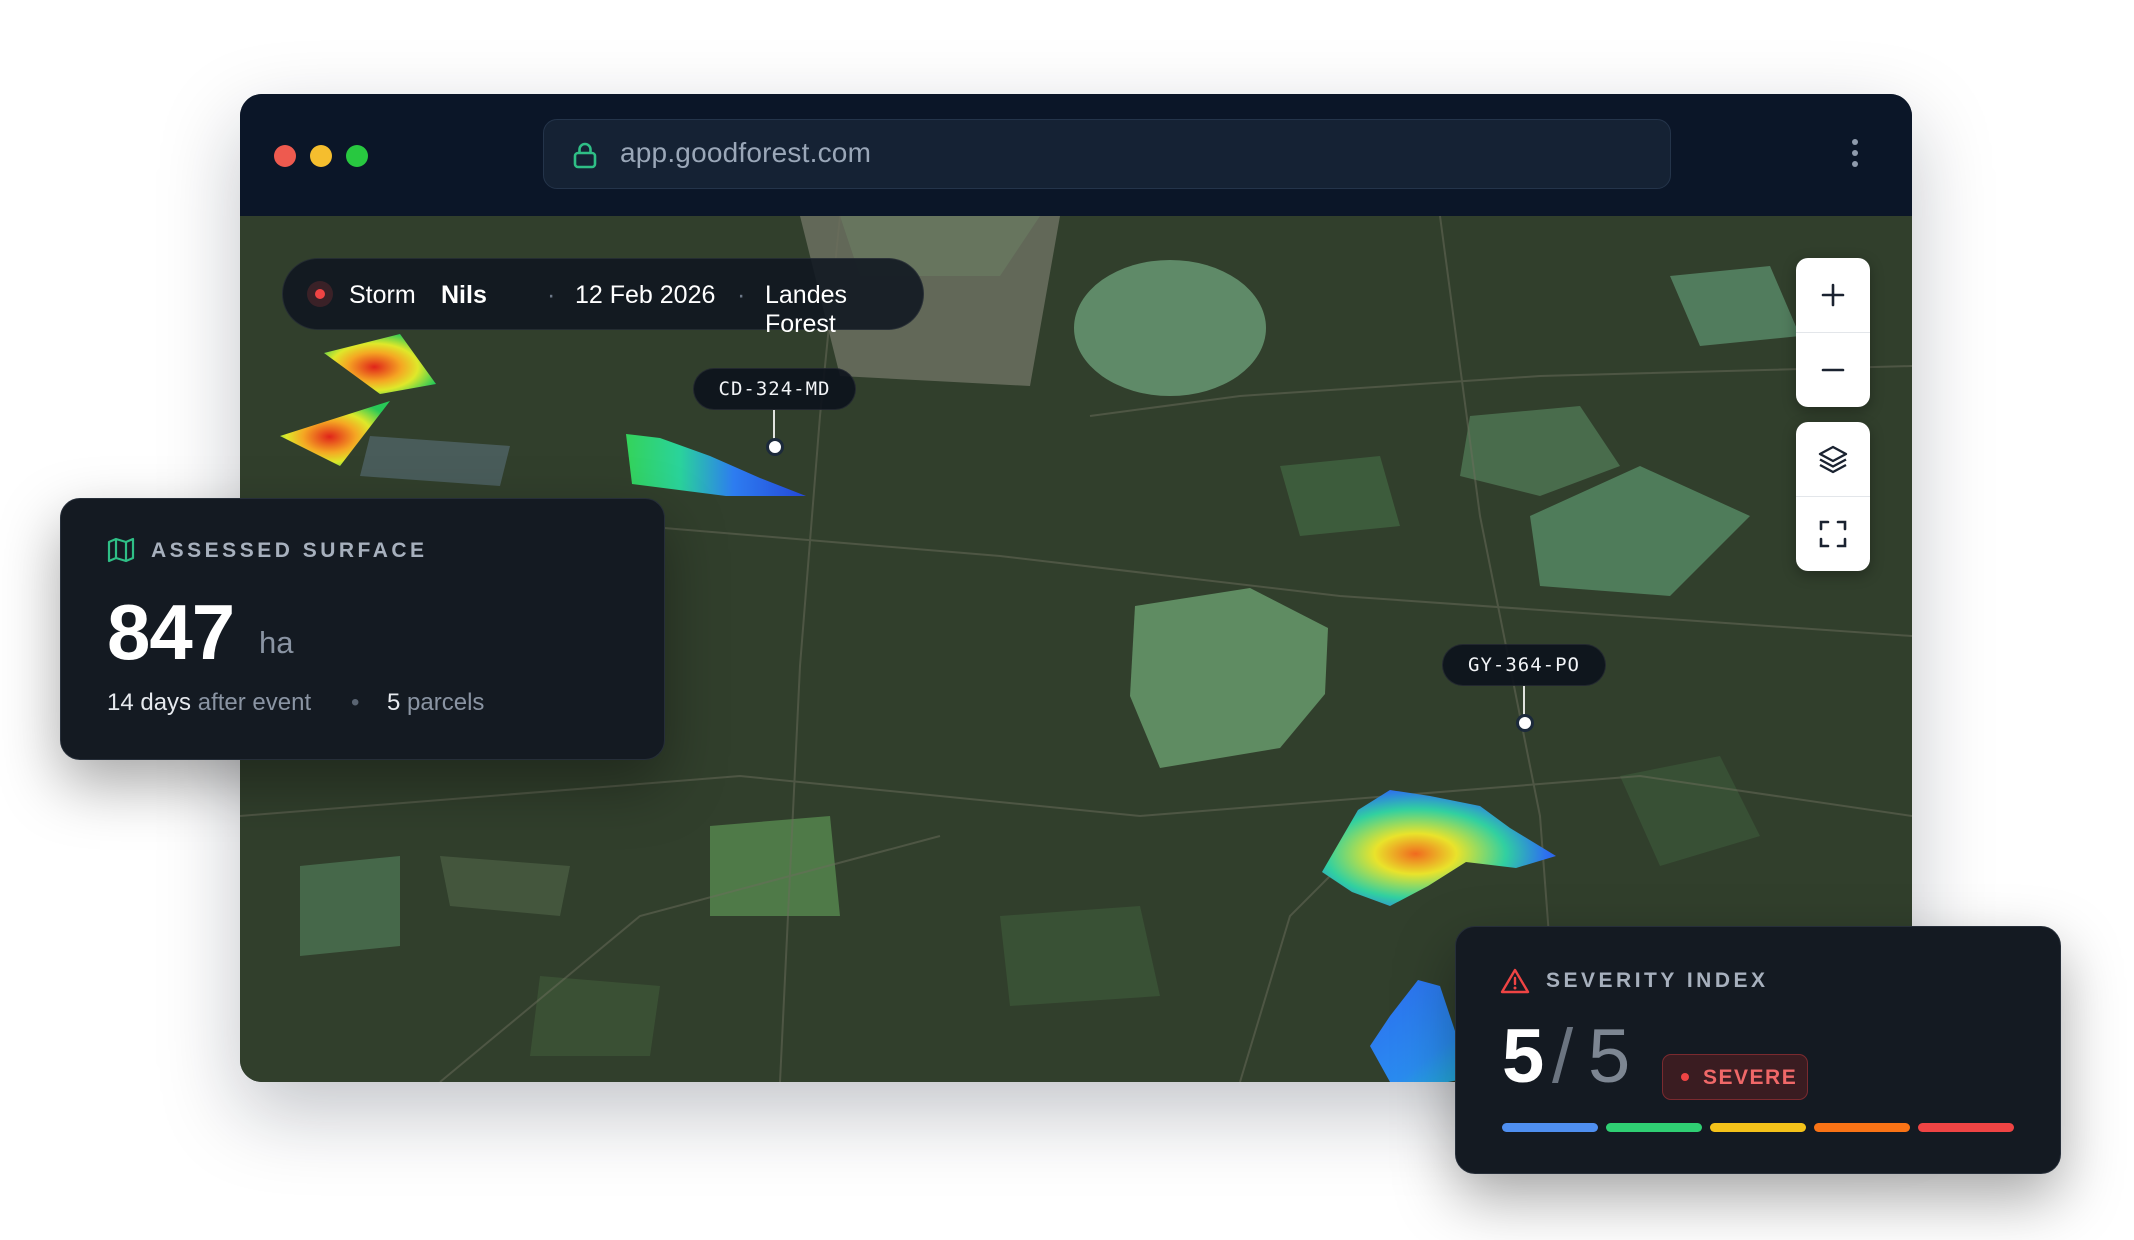 The image size is (2134, 1240). I want to click on view-controls, so click(1833, 496).